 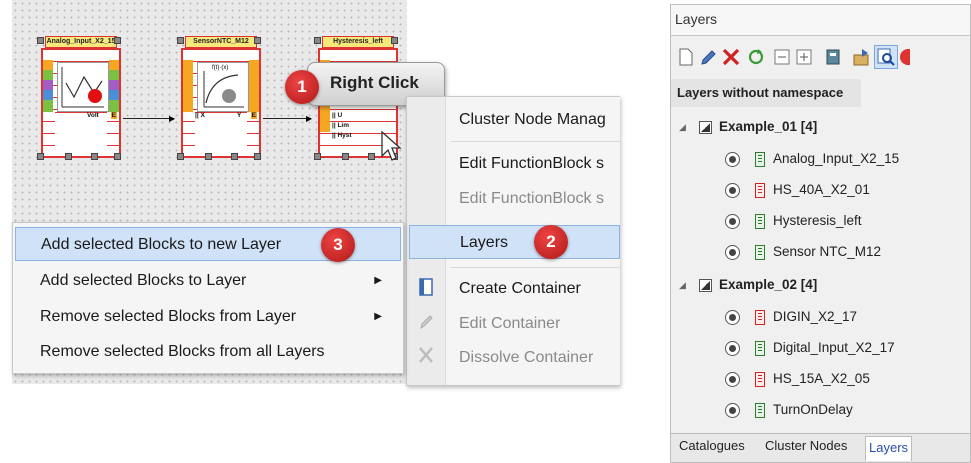 I want to click on block-title: Hysteresis_left, so click(x=358, y=42).